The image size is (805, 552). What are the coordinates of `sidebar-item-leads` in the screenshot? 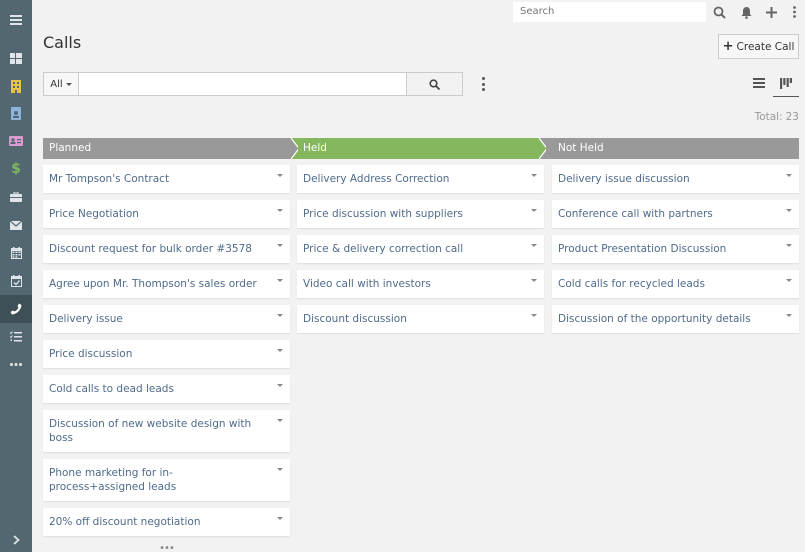 It's located at (16, 141).